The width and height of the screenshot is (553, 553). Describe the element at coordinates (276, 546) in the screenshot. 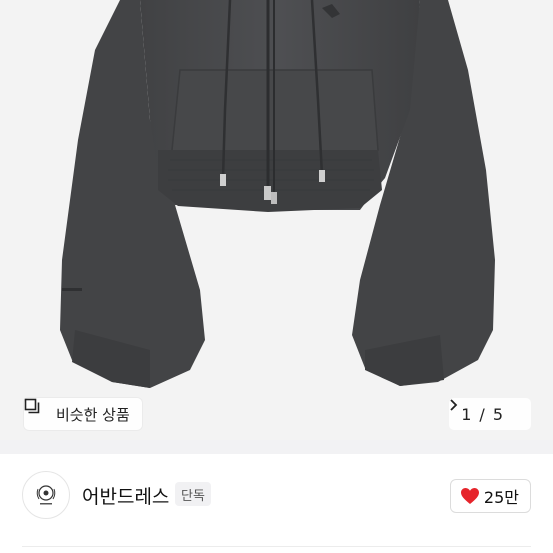

I see `bottom-divider` at that location.